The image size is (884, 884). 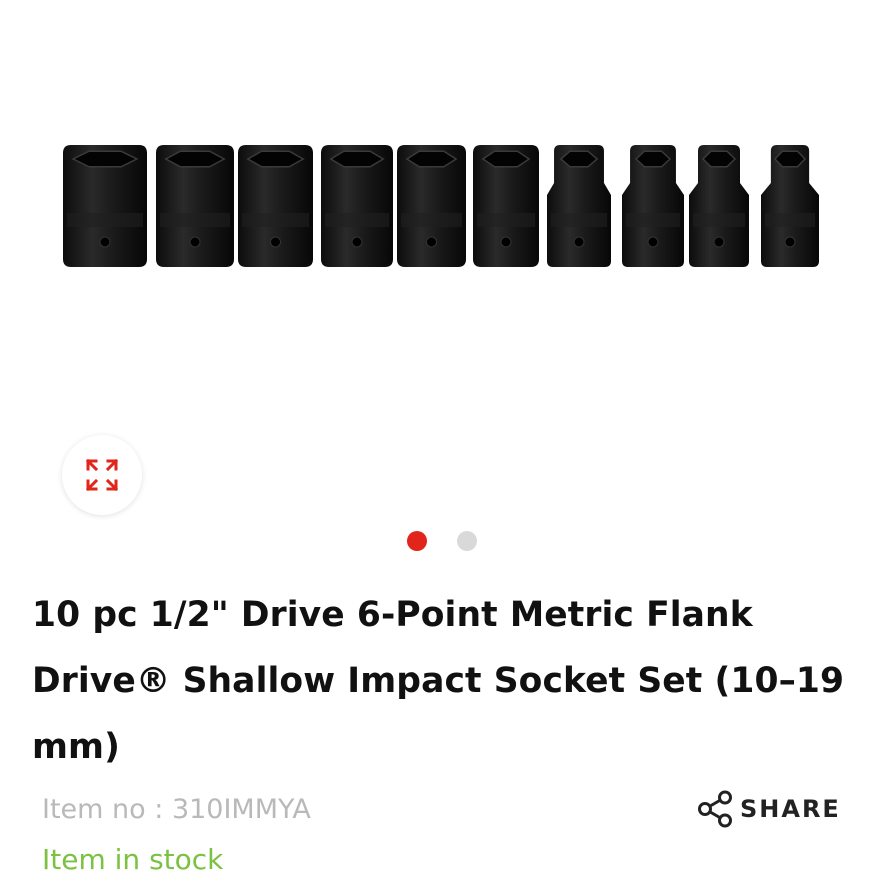 I want to click on share-button: SHARE, so click(x=768, y=809).